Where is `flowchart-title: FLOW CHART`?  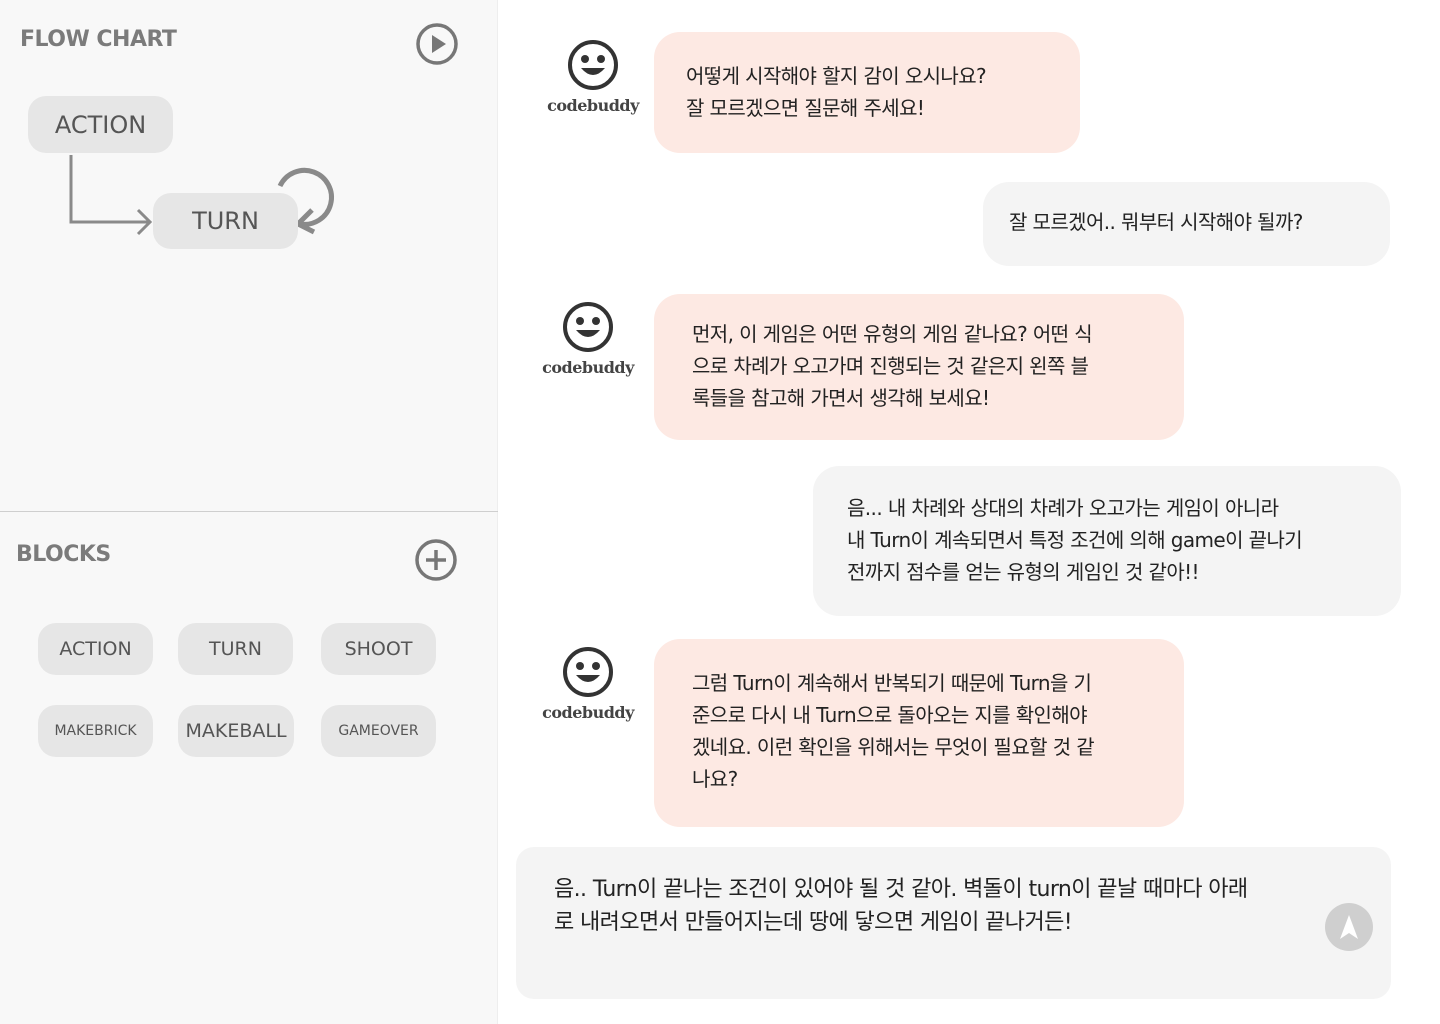 flowchart-title: FLOW CHART is located at coordinates (98, 39).